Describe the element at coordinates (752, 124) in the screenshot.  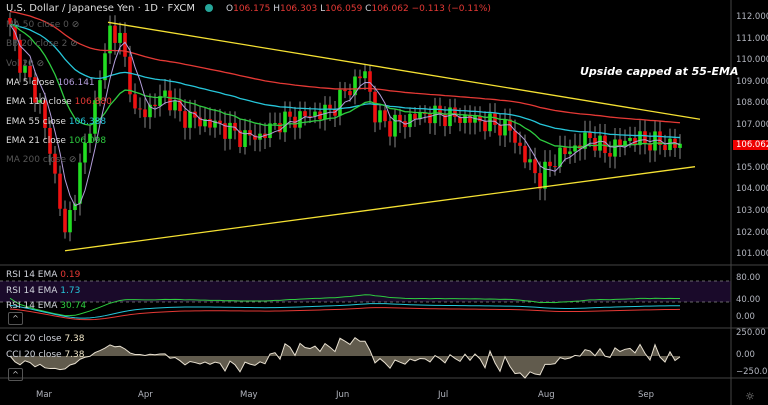
I see `price-axis-label: 107.000` at that location.